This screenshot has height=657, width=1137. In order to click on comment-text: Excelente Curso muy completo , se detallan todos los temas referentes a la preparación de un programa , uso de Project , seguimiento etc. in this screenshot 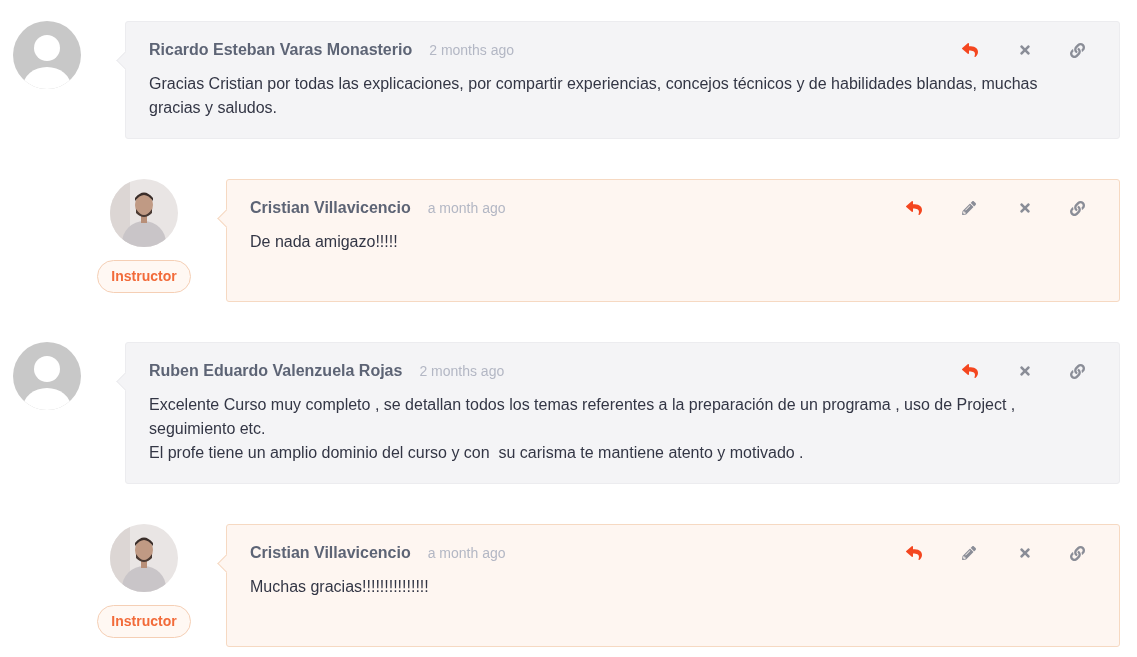, I will do `click(583, 417)`.